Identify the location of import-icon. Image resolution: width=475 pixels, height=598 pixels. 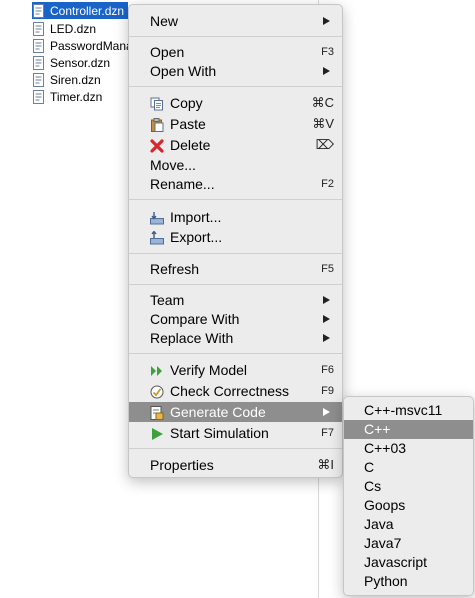
(157, 217).